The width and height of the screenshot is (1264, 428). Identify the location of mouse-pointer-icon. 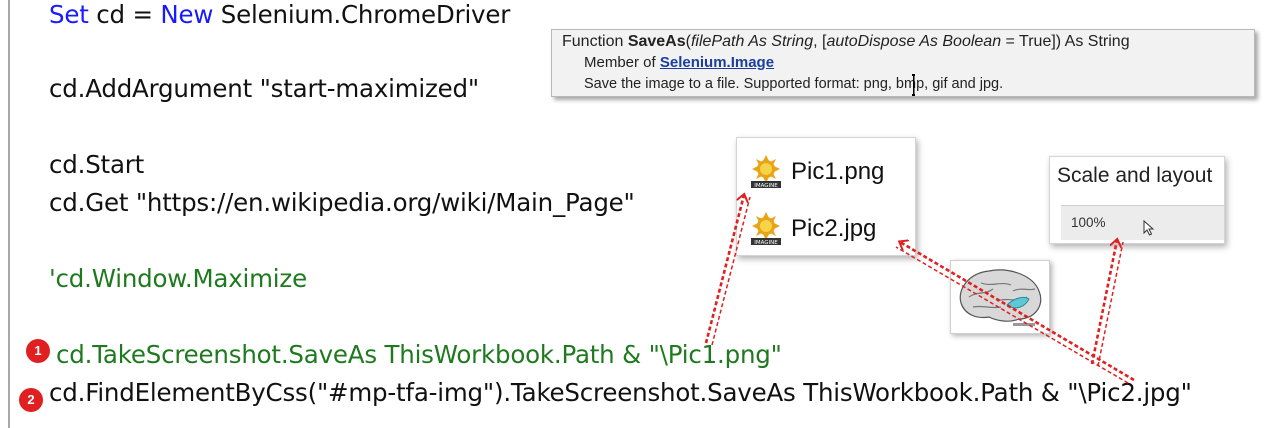
(1149, 228).